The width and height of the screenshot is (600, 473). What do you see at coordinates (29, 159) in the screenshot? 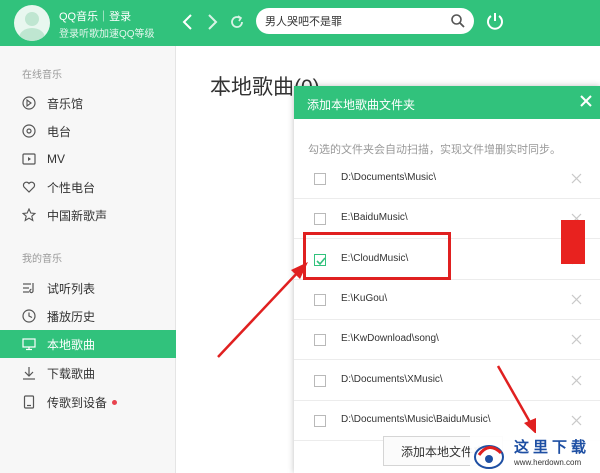
I see `mv-icon` at bounding box center [29, 159].